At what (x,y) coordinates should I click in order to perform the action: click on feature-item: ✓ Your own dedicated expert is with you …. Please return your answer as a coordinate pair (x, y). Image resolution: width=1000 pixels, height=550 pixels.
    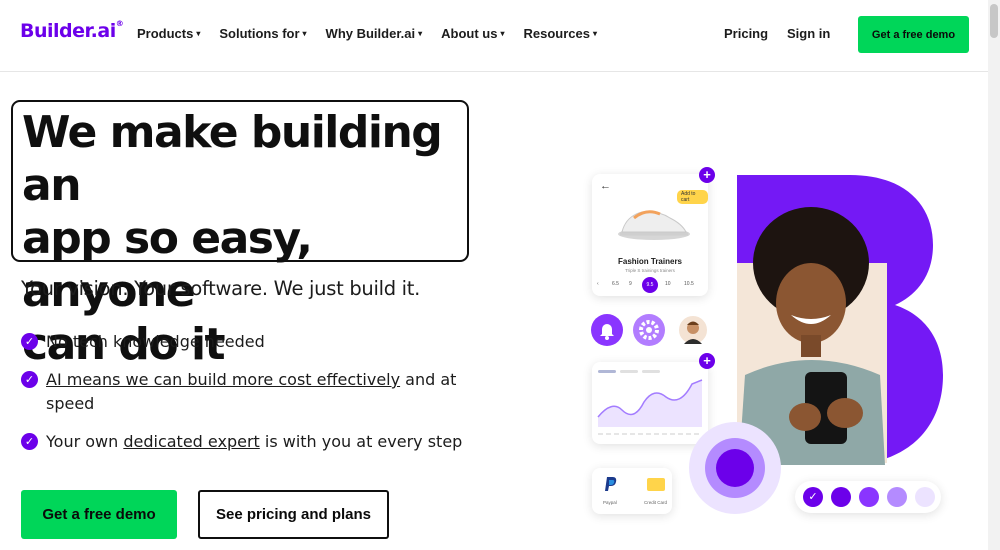
    Looking at the image, I should click on (251, 442).